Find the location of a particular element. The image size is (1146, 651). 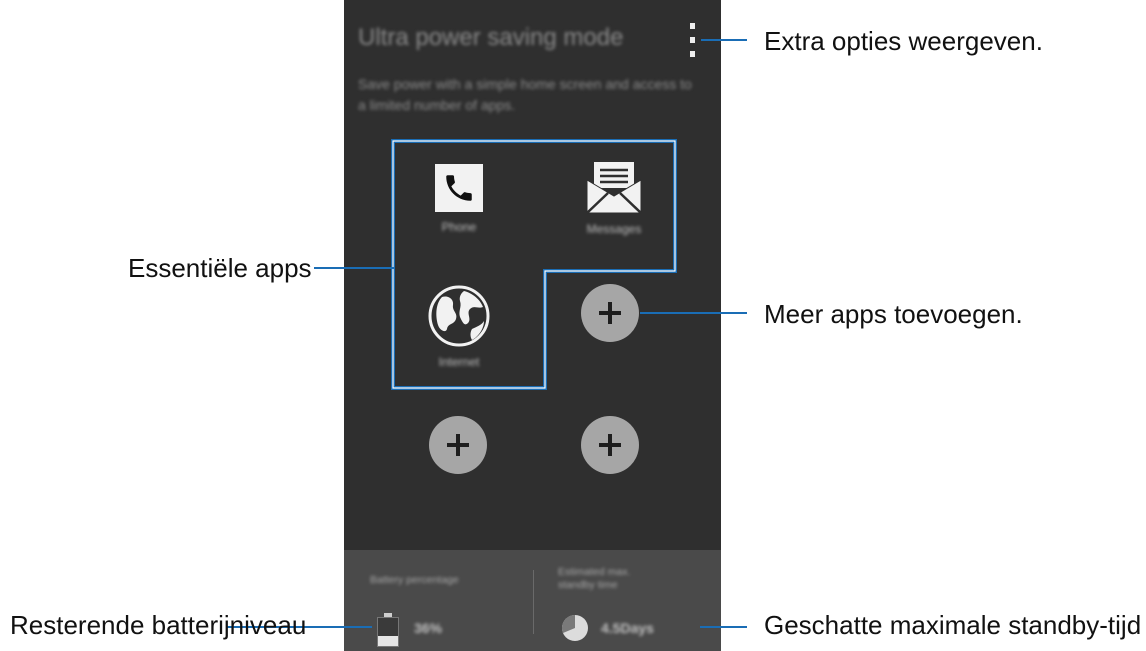

callout-line-essential-apps is located at coordinates (354, 268).